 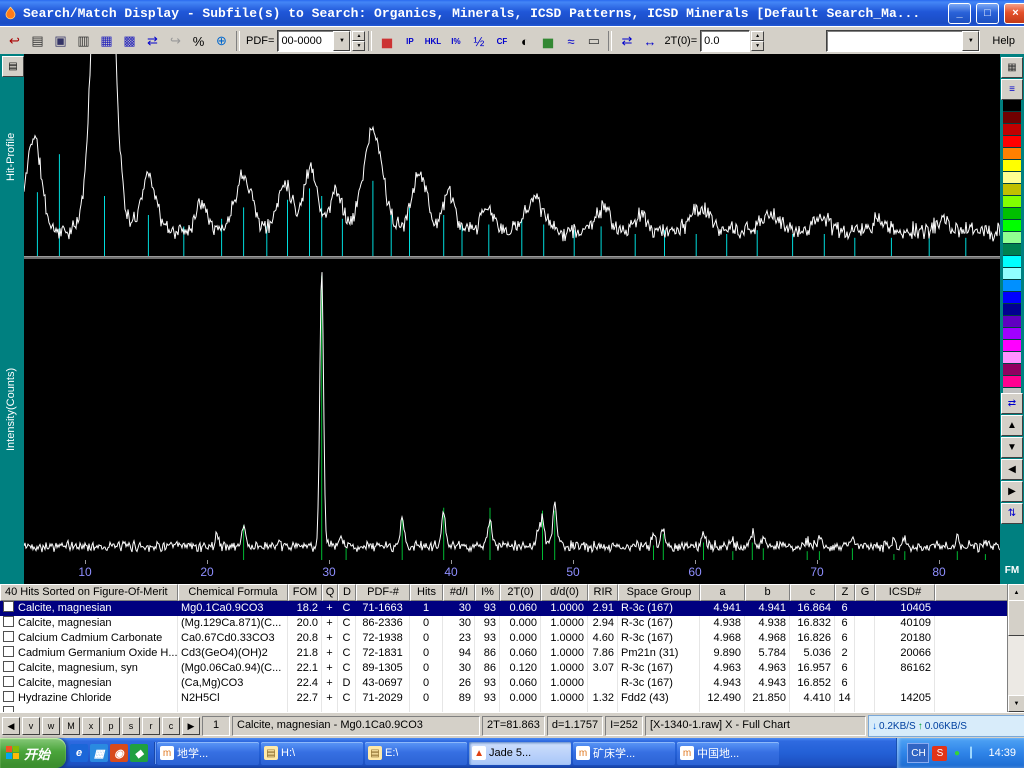 I want to click on scrollbar-thumb, so click(x=1016, y=618).